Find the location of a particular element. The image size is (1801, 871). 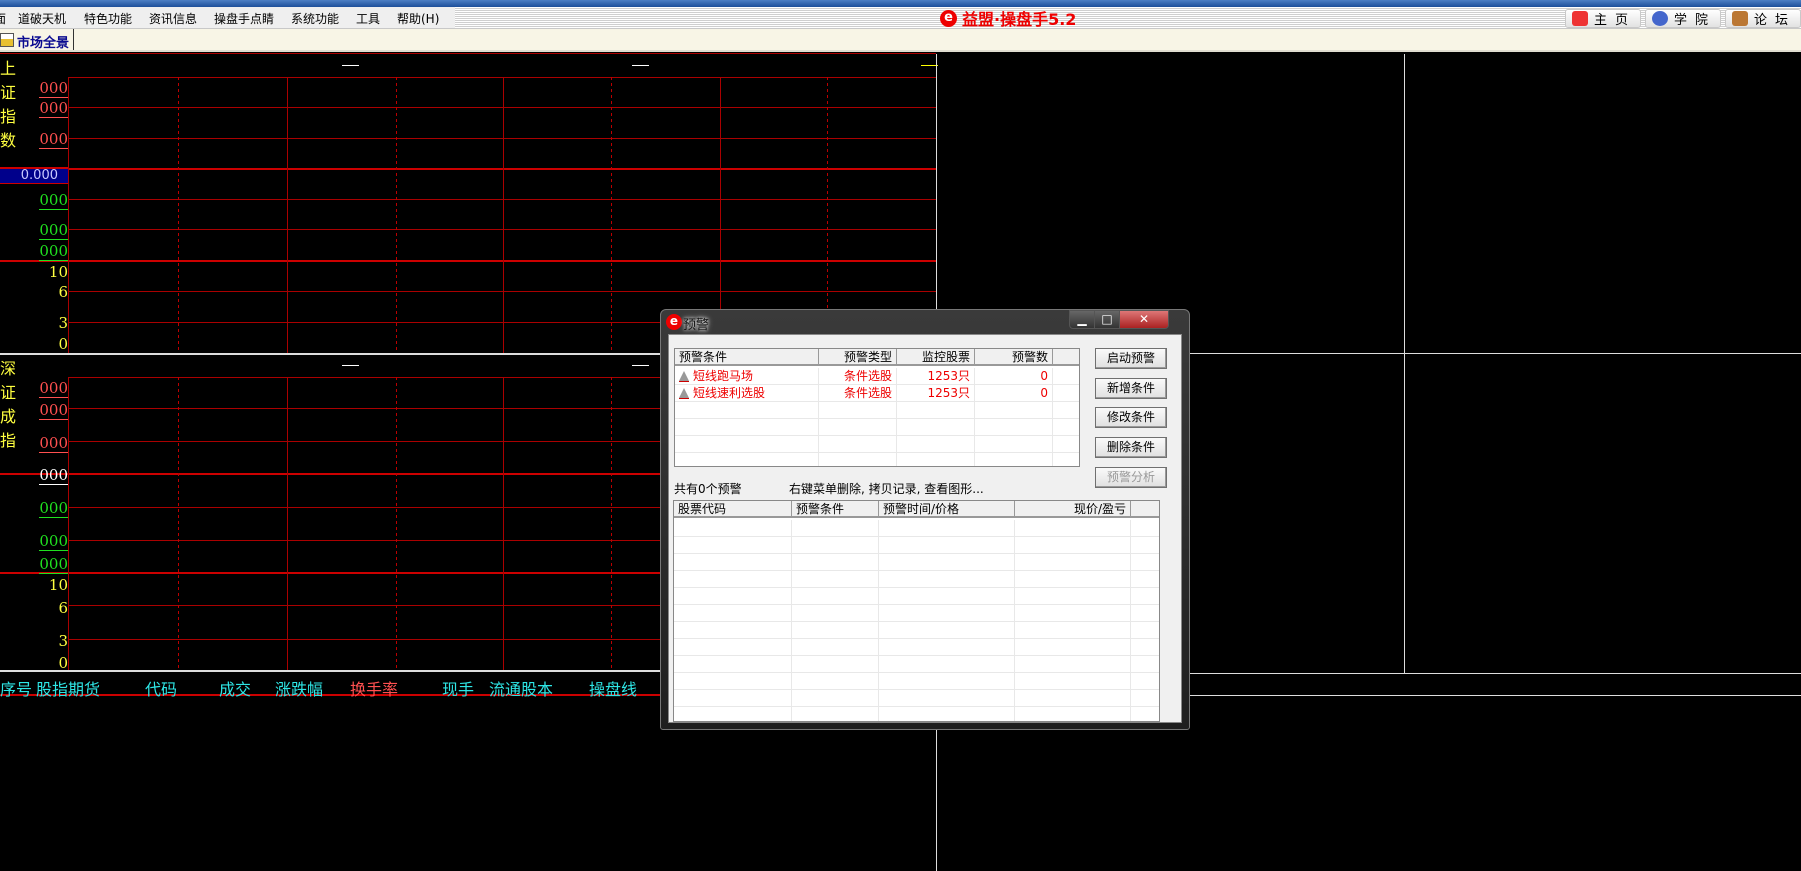

menu-item: 道破天机 is located at coordinates (42, 18).